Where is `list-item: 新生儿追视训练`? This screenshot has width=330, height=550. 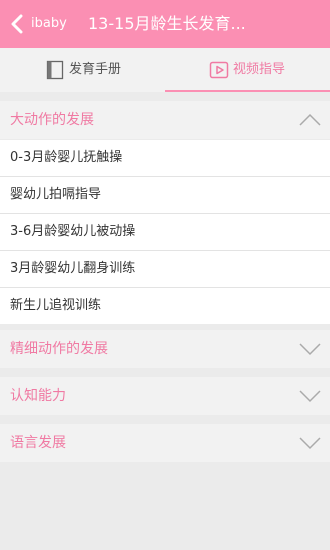 list-item: 新生儿追视训练 is located at coordinates (165, 306).